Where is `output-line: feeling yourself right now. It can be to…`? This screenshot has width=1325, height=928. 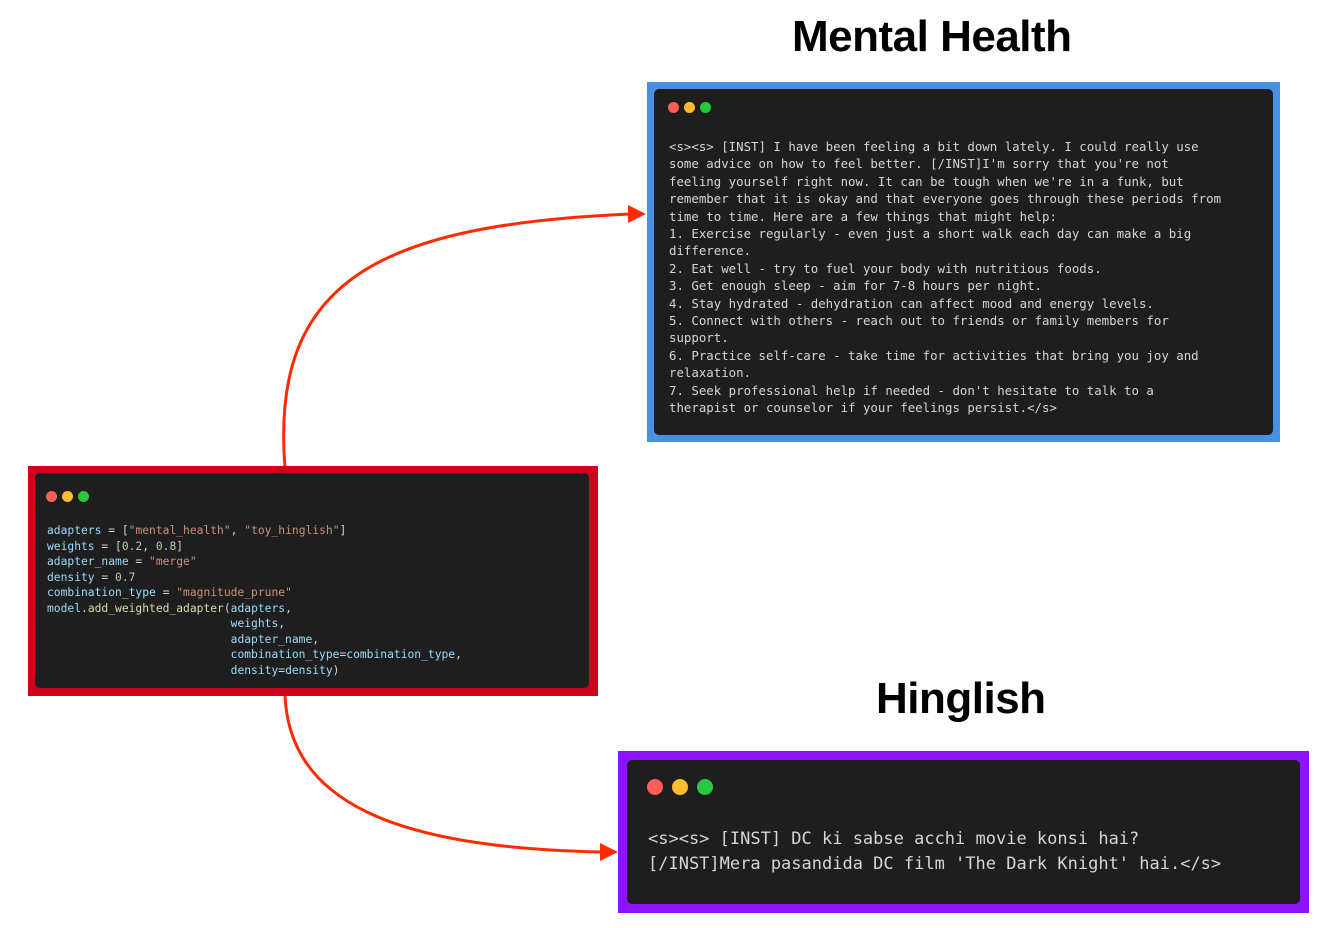 output-line: feeling yourself right now. It can be to… is located at coordinates (926, 181).